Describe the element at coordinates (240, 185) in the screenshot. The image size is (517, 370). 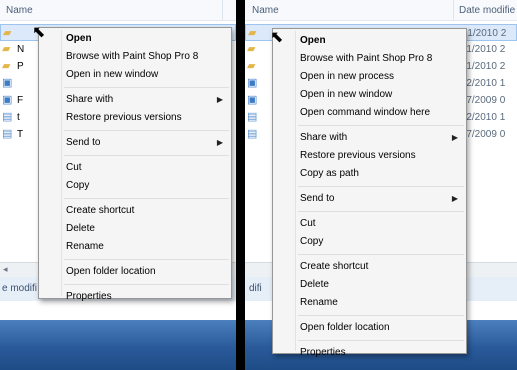
I see `image-divider` at that location.